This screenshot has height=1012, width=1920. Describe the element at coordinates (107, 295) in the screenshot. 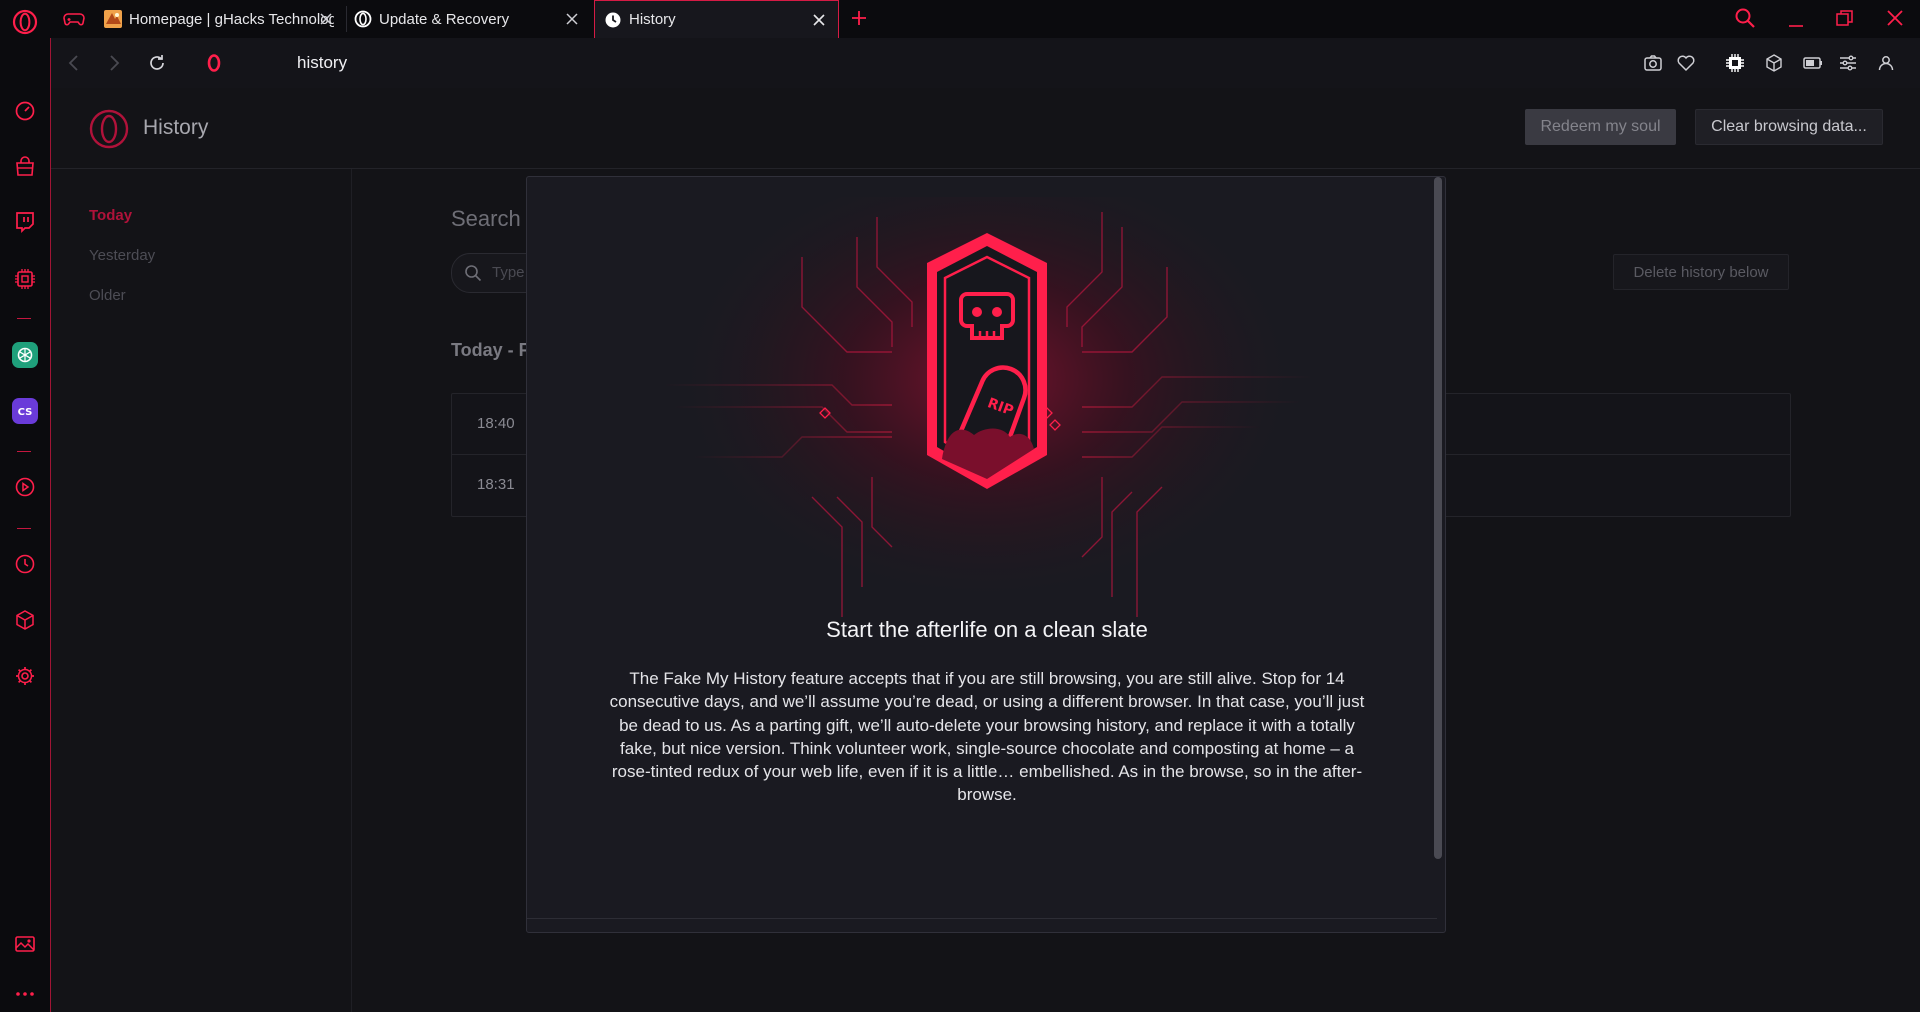

I see `nav-older: Older` at that location.